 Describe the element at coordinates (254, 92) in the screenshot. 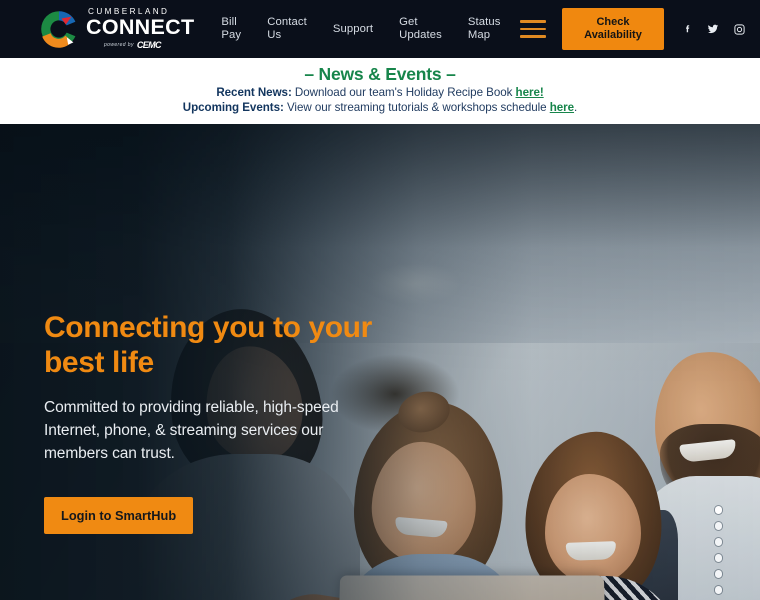

I see `recent-news-label: Recent News:` at that location.